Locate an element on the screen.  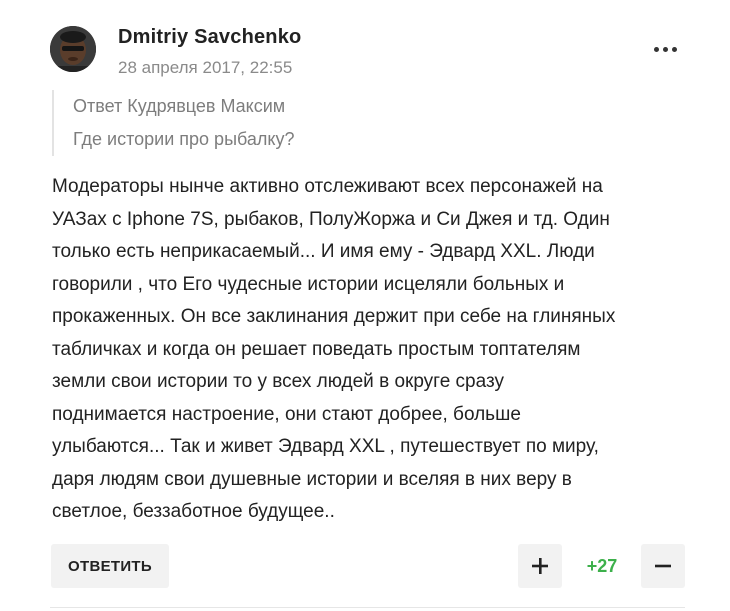
upvote-button is located at coordinates (540, 566).